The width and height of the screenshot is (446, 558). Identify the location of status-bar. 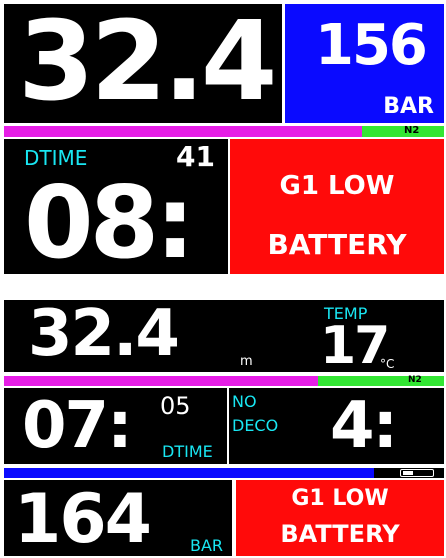
(189, 473).